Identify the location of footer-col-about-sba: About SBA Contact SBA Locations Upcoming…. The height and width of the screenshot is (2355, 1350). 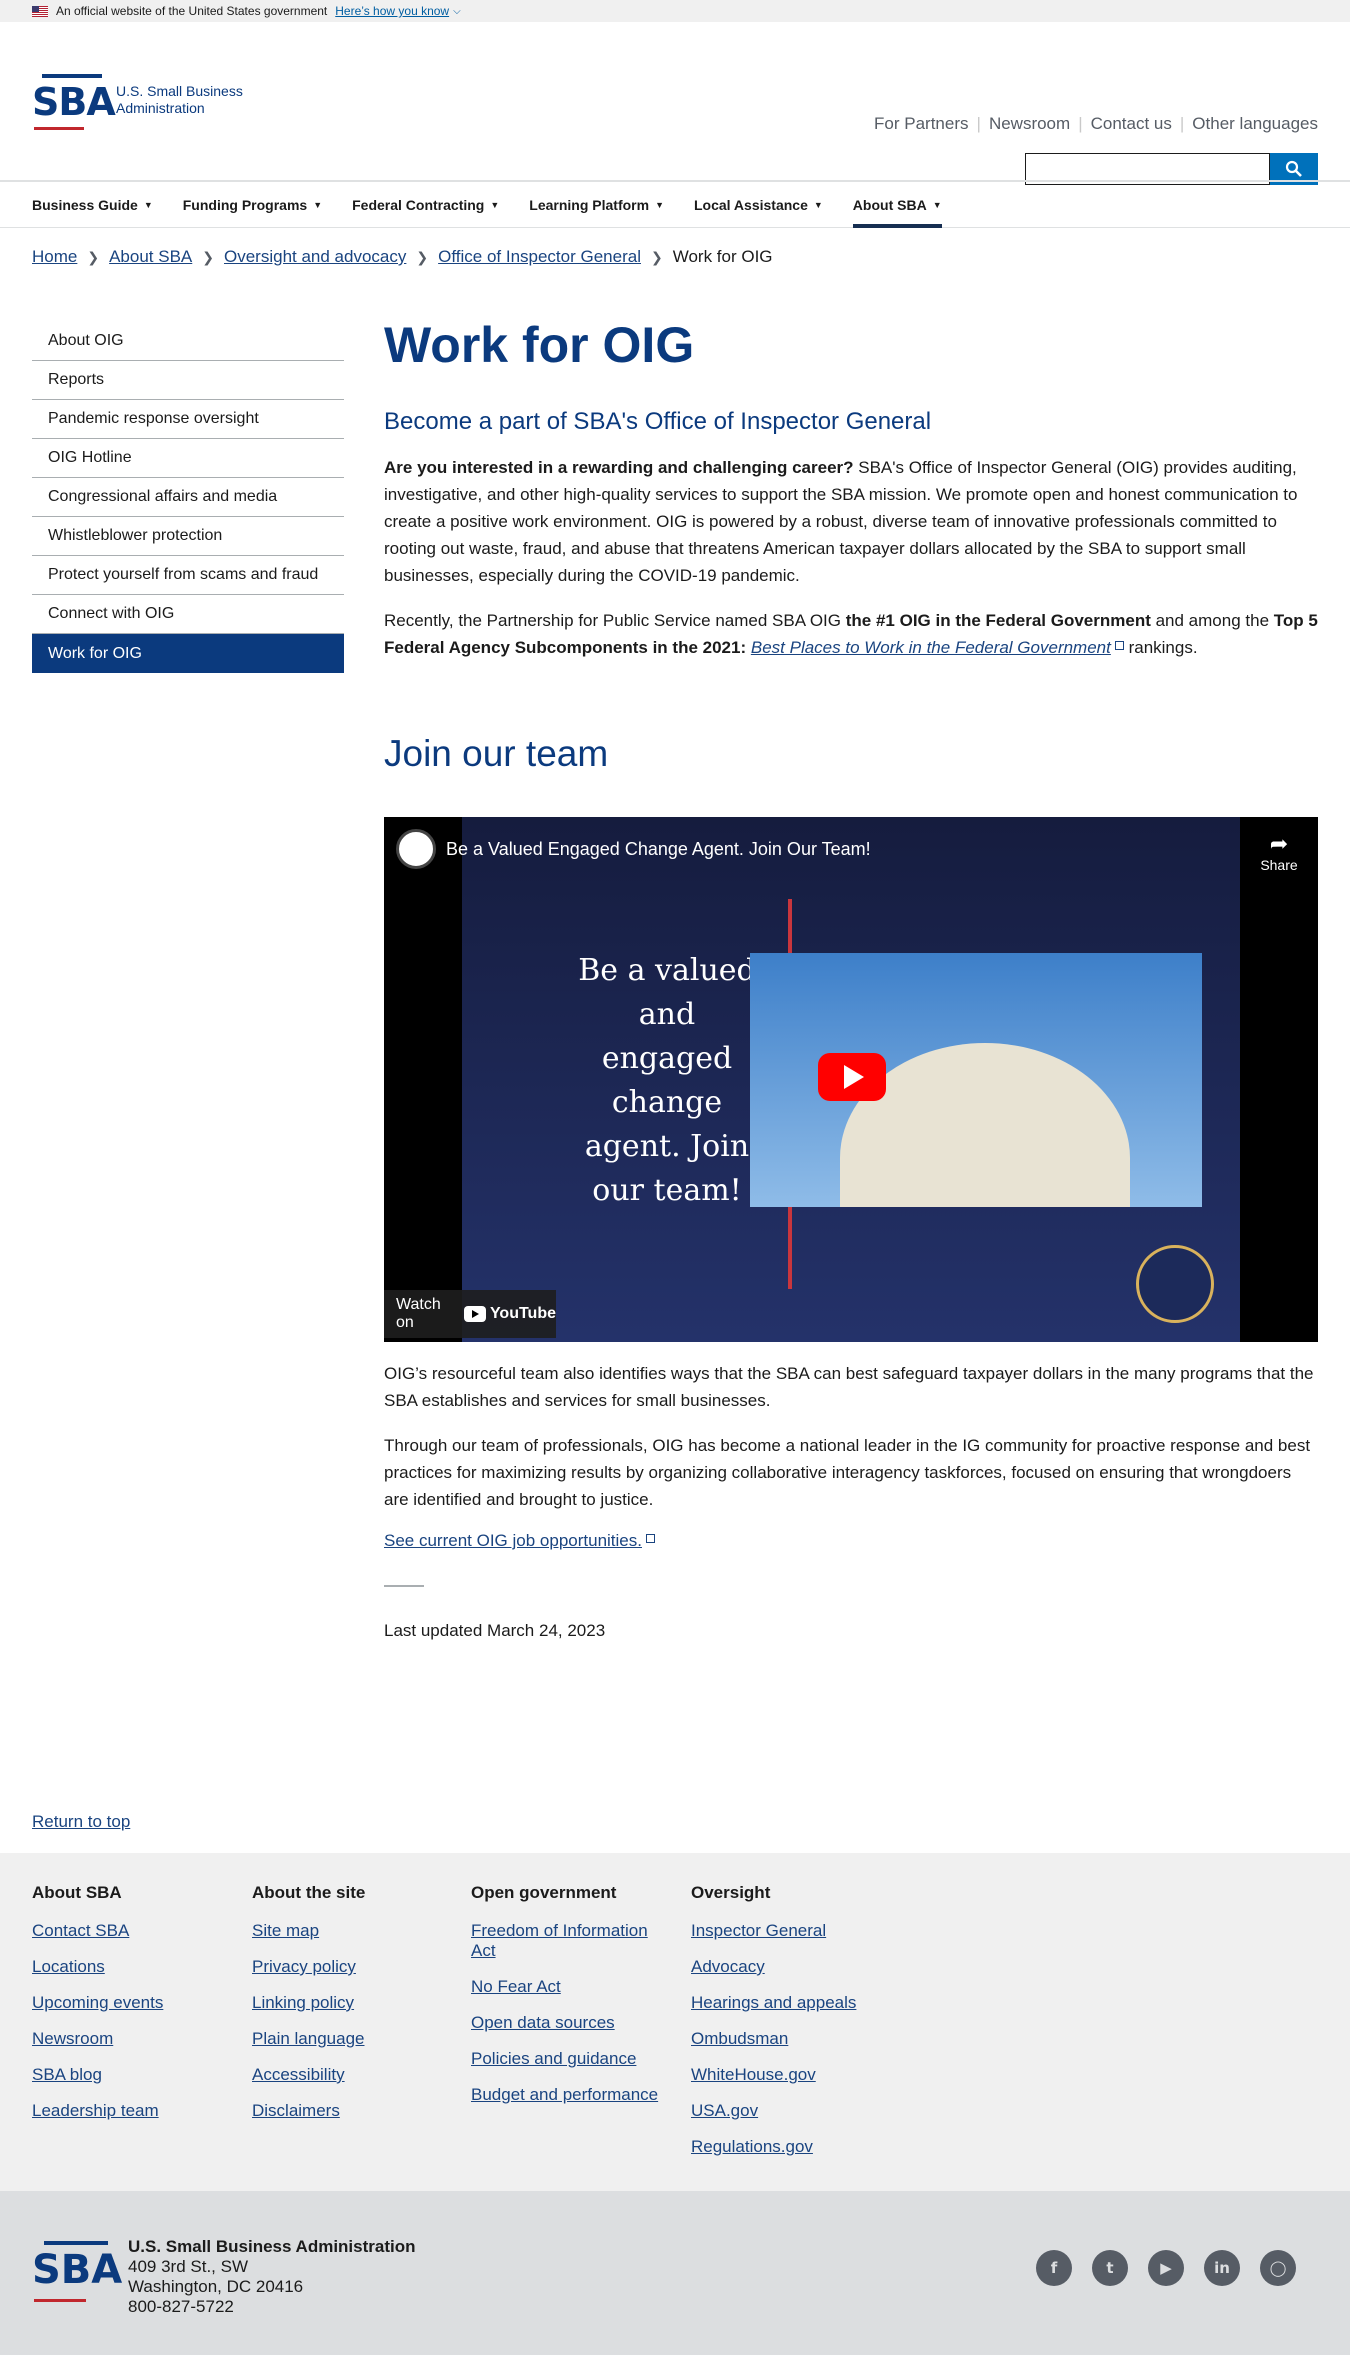
(132, 2010).